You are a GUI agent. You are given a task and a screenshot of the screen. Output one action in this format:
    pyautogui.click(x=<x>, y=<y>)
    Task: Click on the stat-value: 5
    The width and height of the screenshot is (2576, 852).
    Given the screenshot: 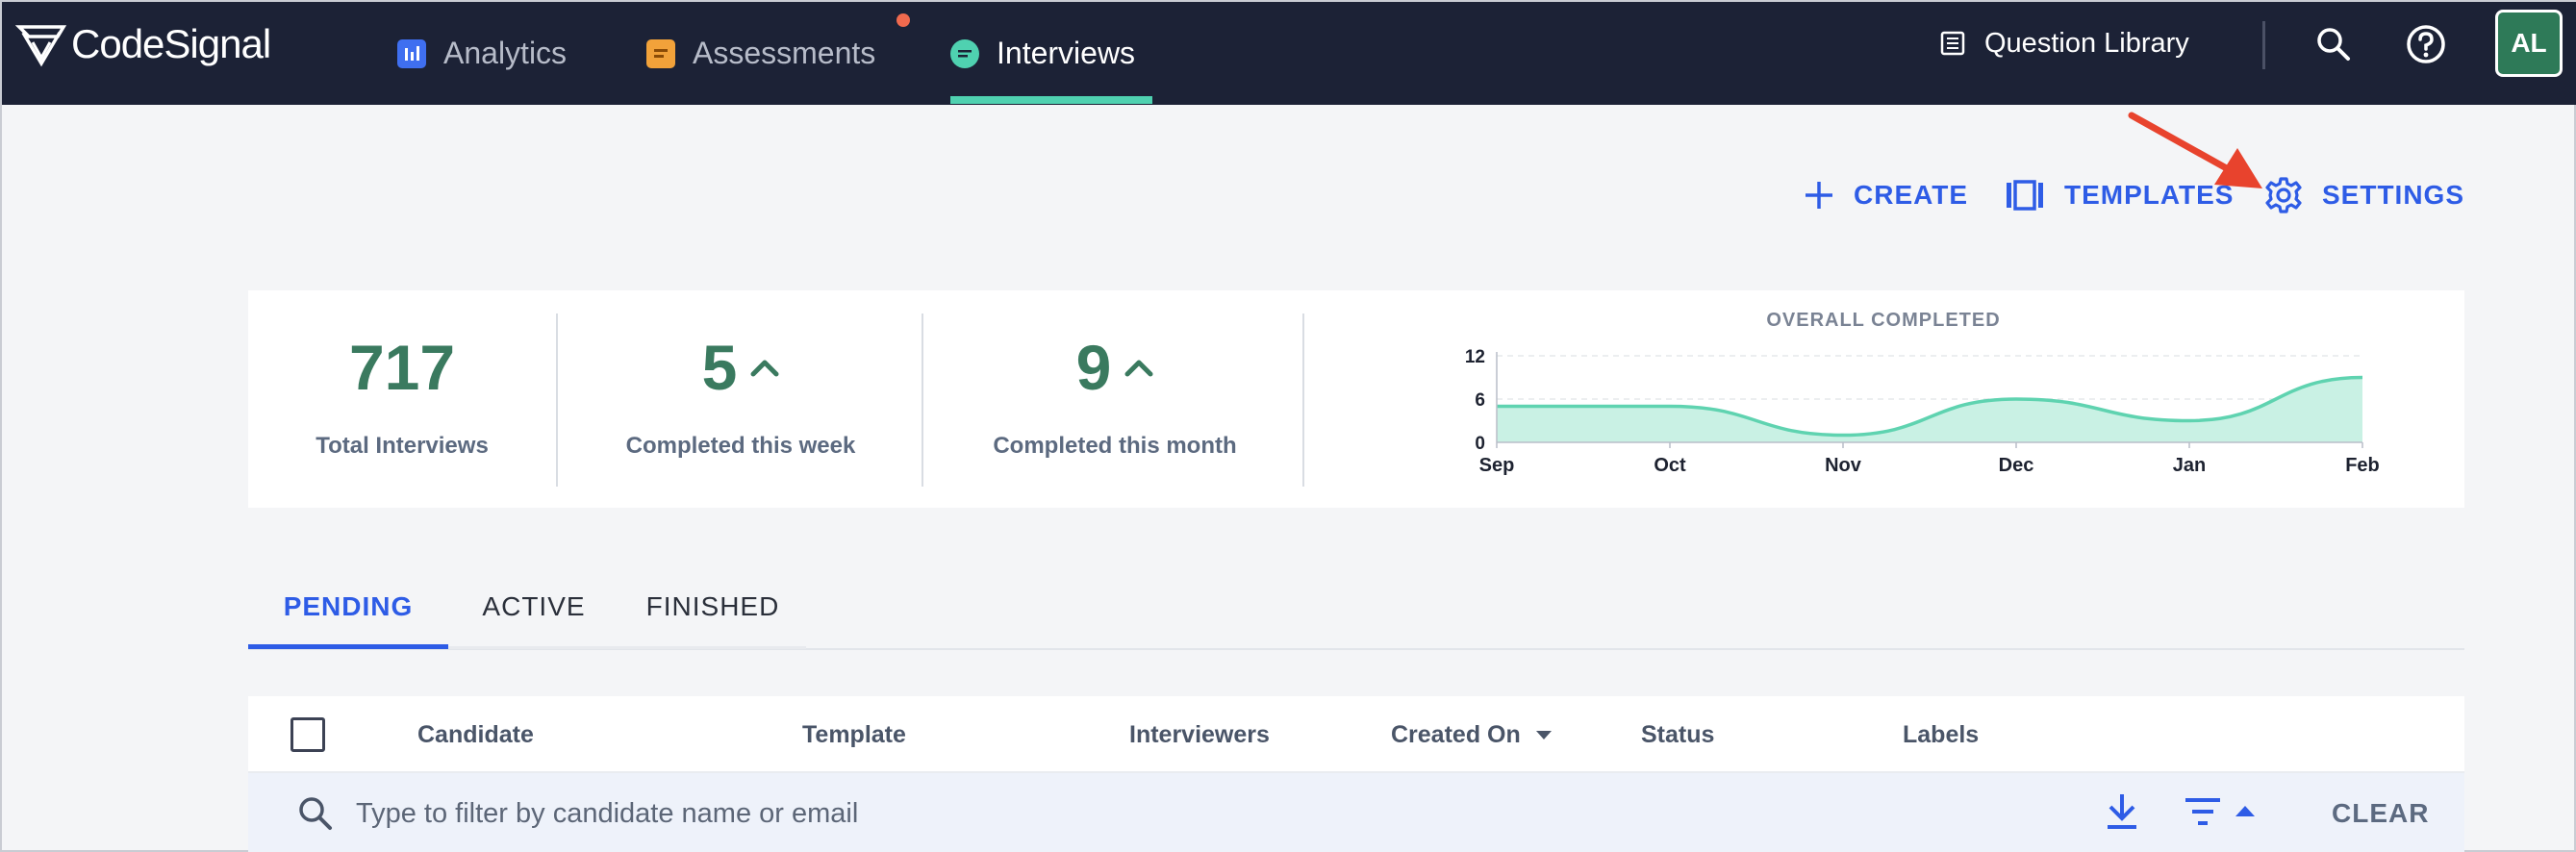 What is the action you would take?
    pyautogui.click(x=719, y=367)
    